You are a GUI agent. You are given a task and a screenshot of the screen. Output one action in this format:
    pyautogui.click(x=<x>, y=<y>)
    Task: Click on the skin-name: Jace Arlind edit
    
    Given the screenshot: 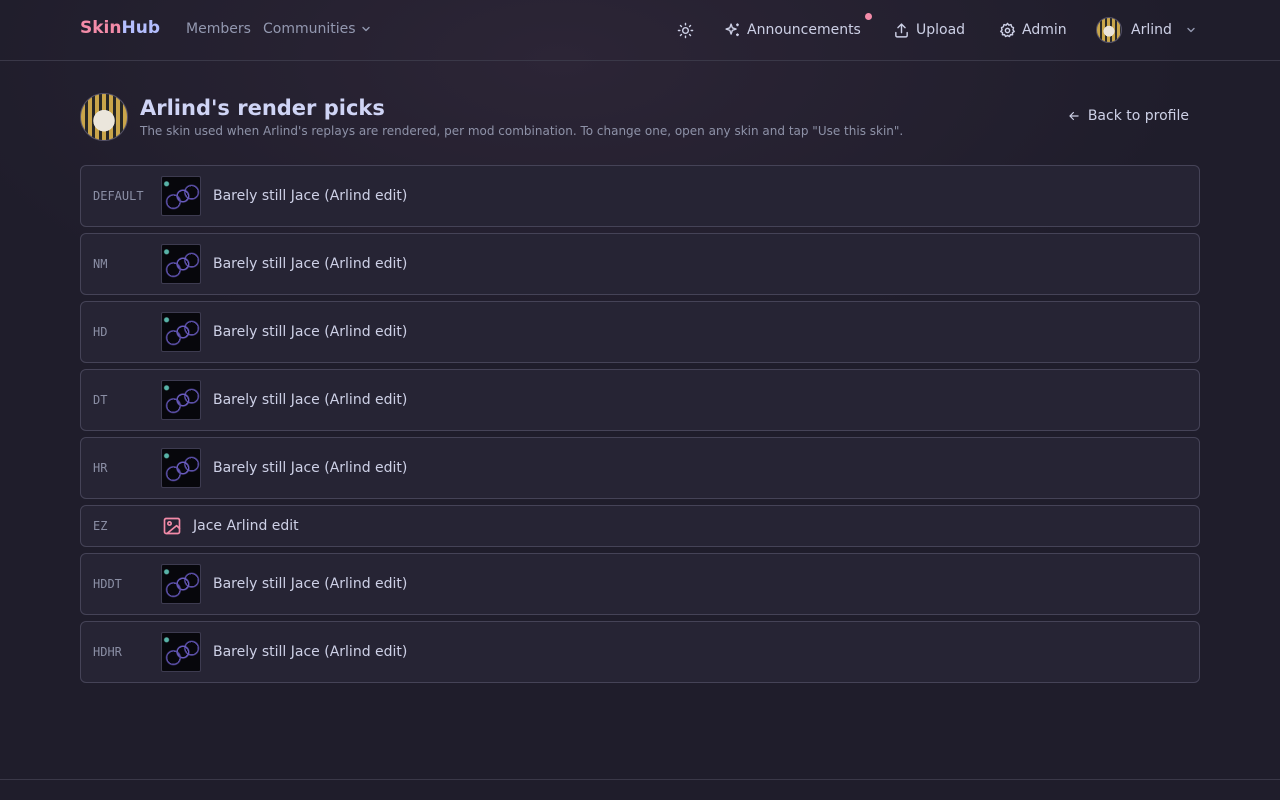 What is the action you would take?
    pyautogui.click(x=246, y=526)
    